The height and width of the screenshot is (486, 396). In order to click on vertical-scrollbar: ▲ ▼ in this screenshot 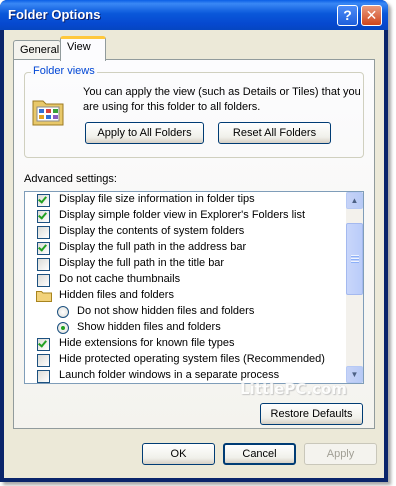, I will do `click(354, 287)`.